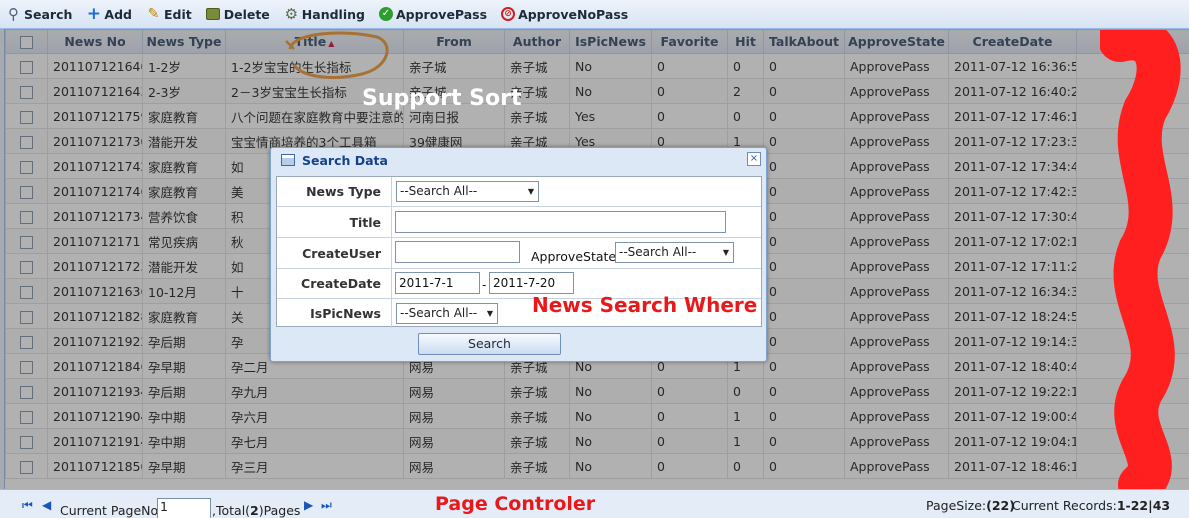 This screenshot has height=518, width=1189. I want to click on gear-icon: ⚙, so click(291, 13).